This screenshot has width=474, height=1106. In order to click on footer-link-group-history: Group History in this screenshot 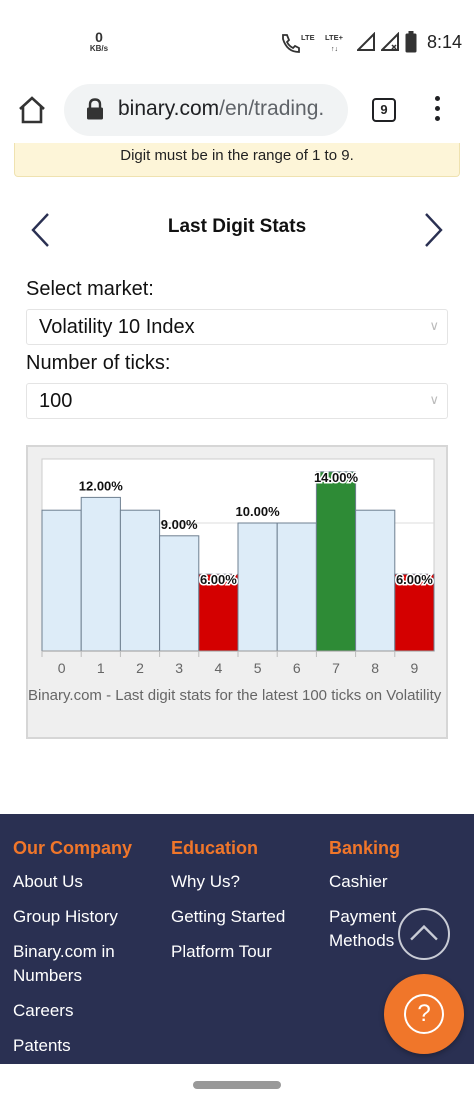, I will do `click(78, 917)`.